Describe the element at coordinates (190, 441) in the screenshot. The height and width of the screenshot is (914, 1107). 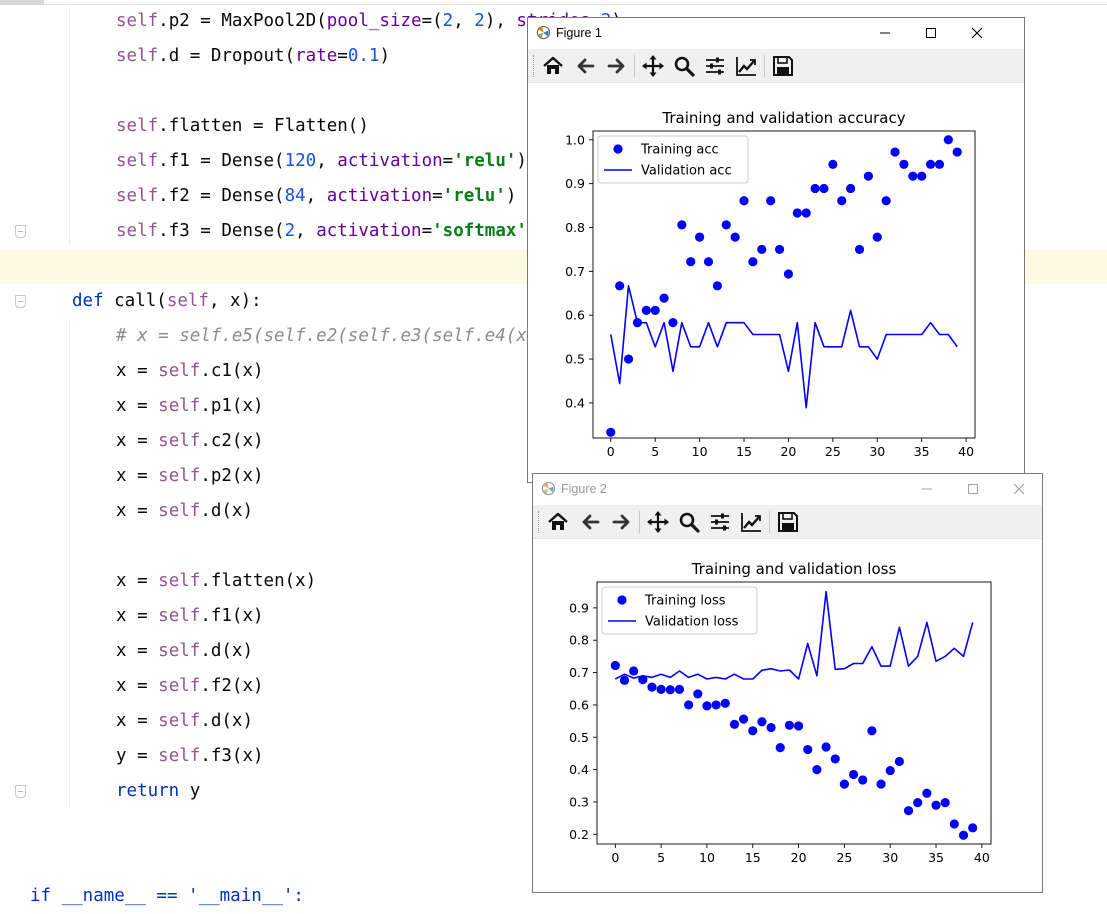
I see `code-line: x = self.c2(x)` at that location.